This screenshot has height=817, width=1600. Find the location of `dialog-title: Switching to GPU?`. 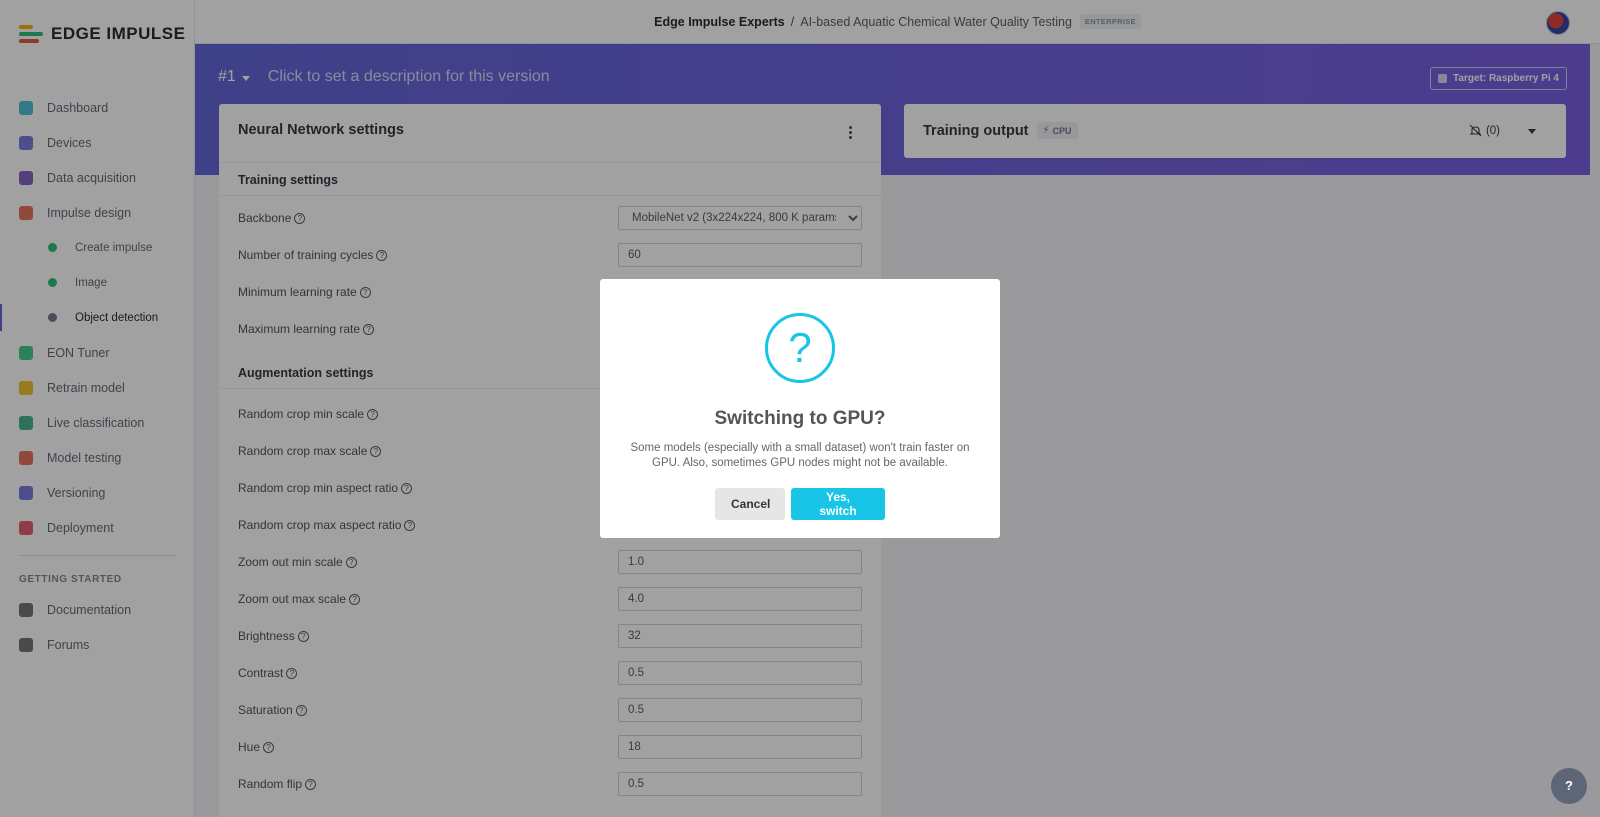

dialog-title: Switching to GPU? is located at coordinates (800, 418).